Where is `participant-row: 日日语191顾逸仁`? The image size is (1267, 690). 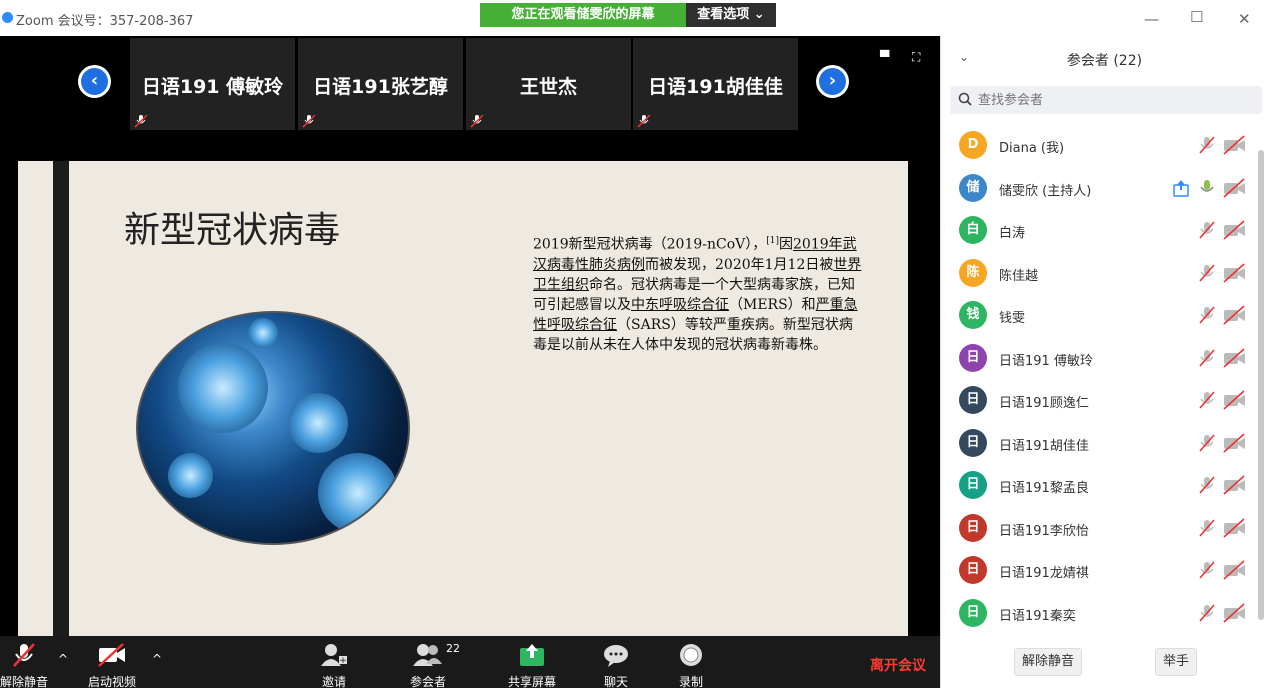
participant-row: 日日语191顾逸仁 is located at coordinates (1097, 400).